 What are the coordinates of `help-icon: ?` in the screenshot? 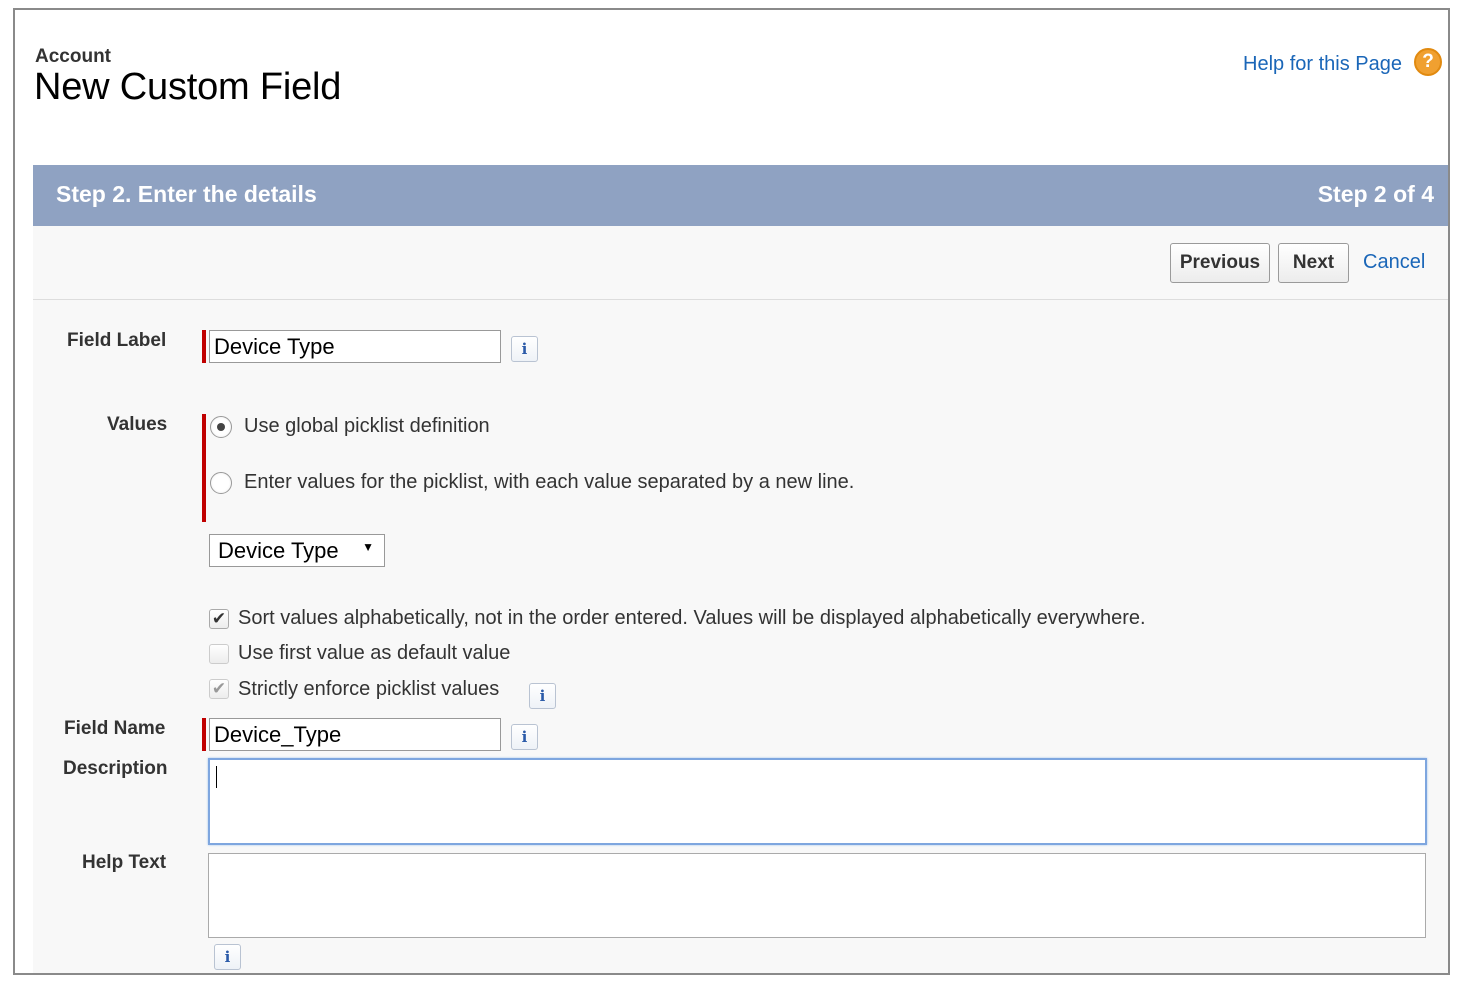 It's located at (1428, 62).